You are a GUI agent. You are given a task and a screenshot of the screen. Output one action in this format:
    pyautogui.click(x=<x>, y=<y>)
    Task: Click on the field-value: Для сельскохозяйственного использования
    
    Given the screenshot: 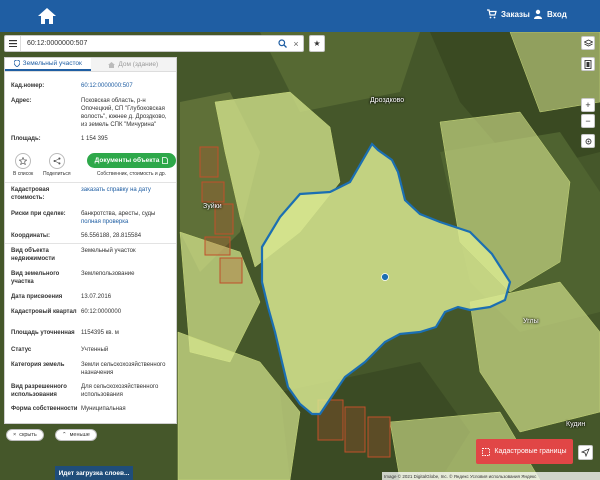 What is the action you would take?
    pyautogui.click(x=120, y=391)
    